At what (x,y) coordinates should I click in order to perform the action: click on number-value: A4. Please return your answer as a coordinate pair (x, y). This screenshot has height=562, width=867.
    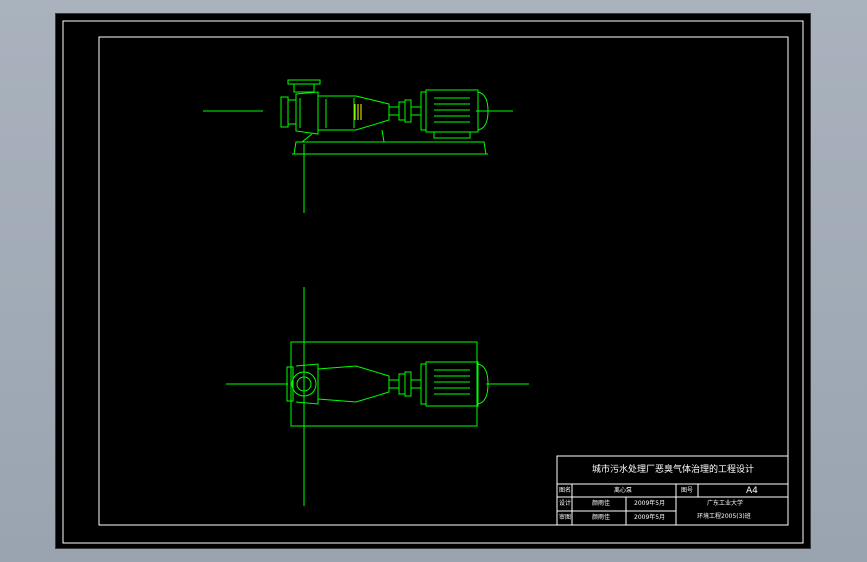
    Looking at the image, I should click on (752, 491).